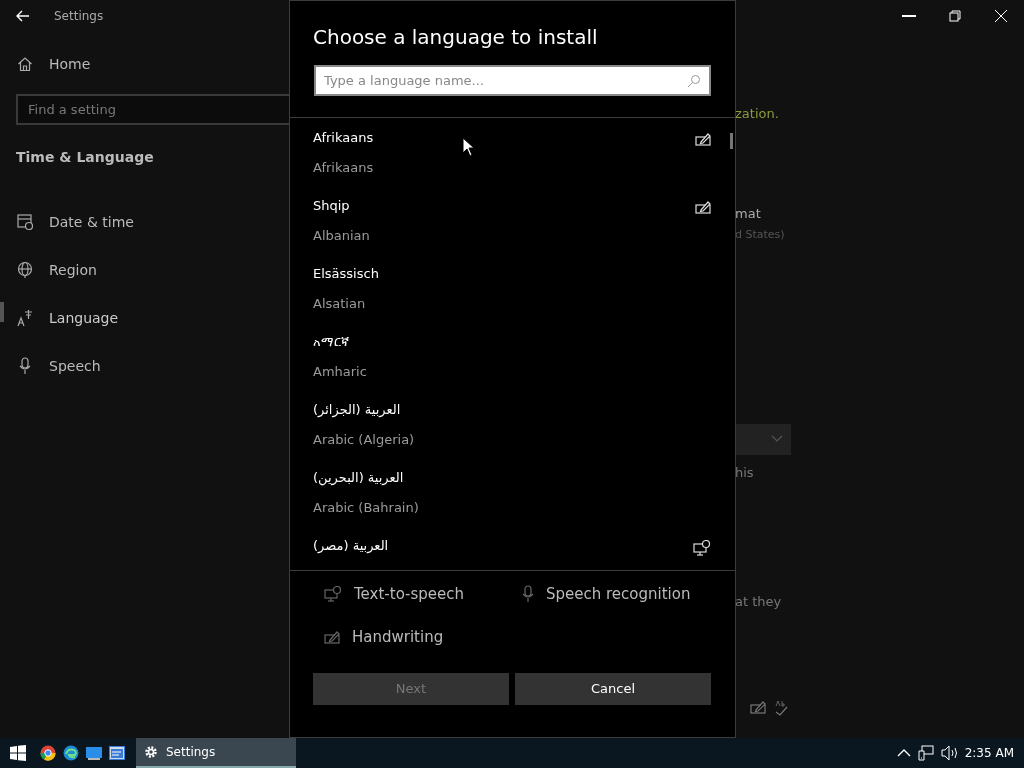  What do you see at coordinates (366, 507) in the screenshot?
I see `language-english-name: Arabic (Bahrain)` at bounding box center [366, 507].